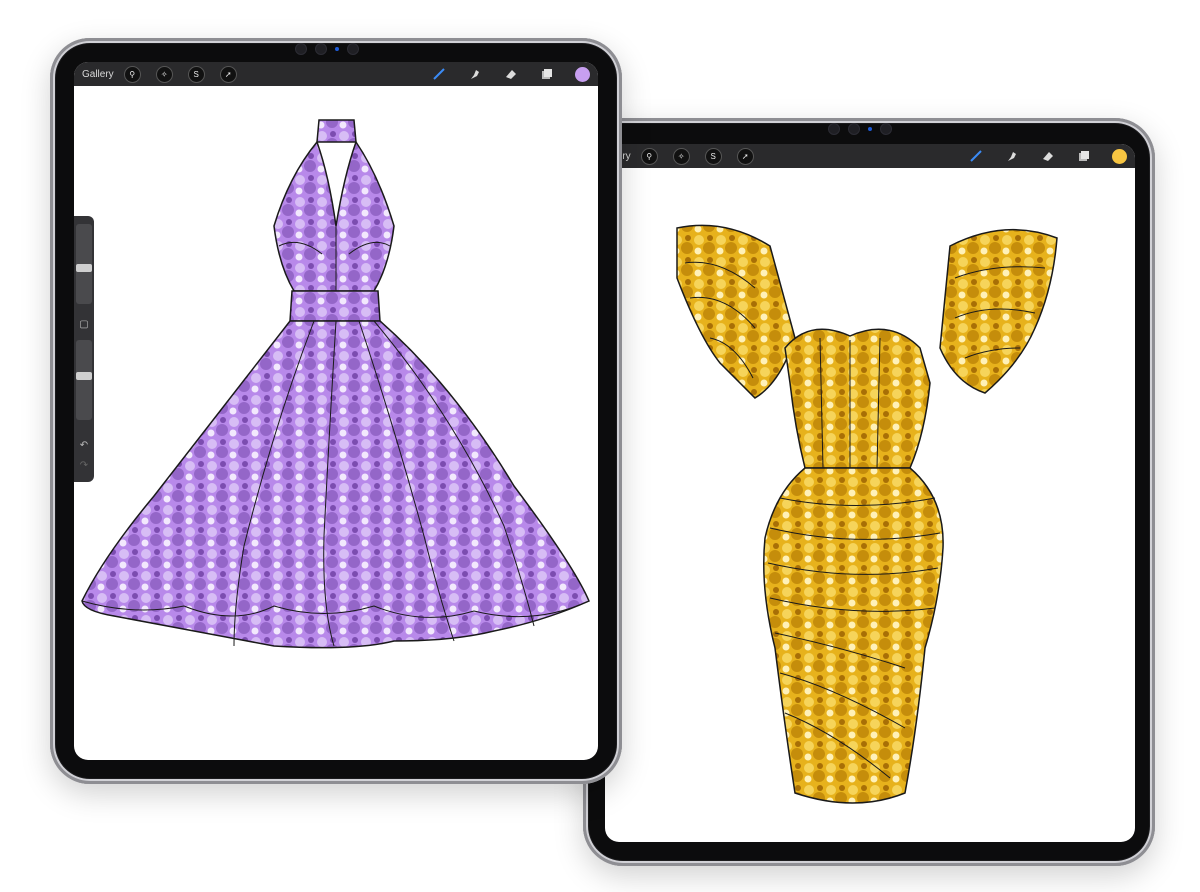 Image resolution: width=1200 pixels, height=892 pixels. Describe the element at coordinates (336, 74) in the screenshot. I see `left-toolbar: Gallery ⚲ ✧ S ➚` at that location.